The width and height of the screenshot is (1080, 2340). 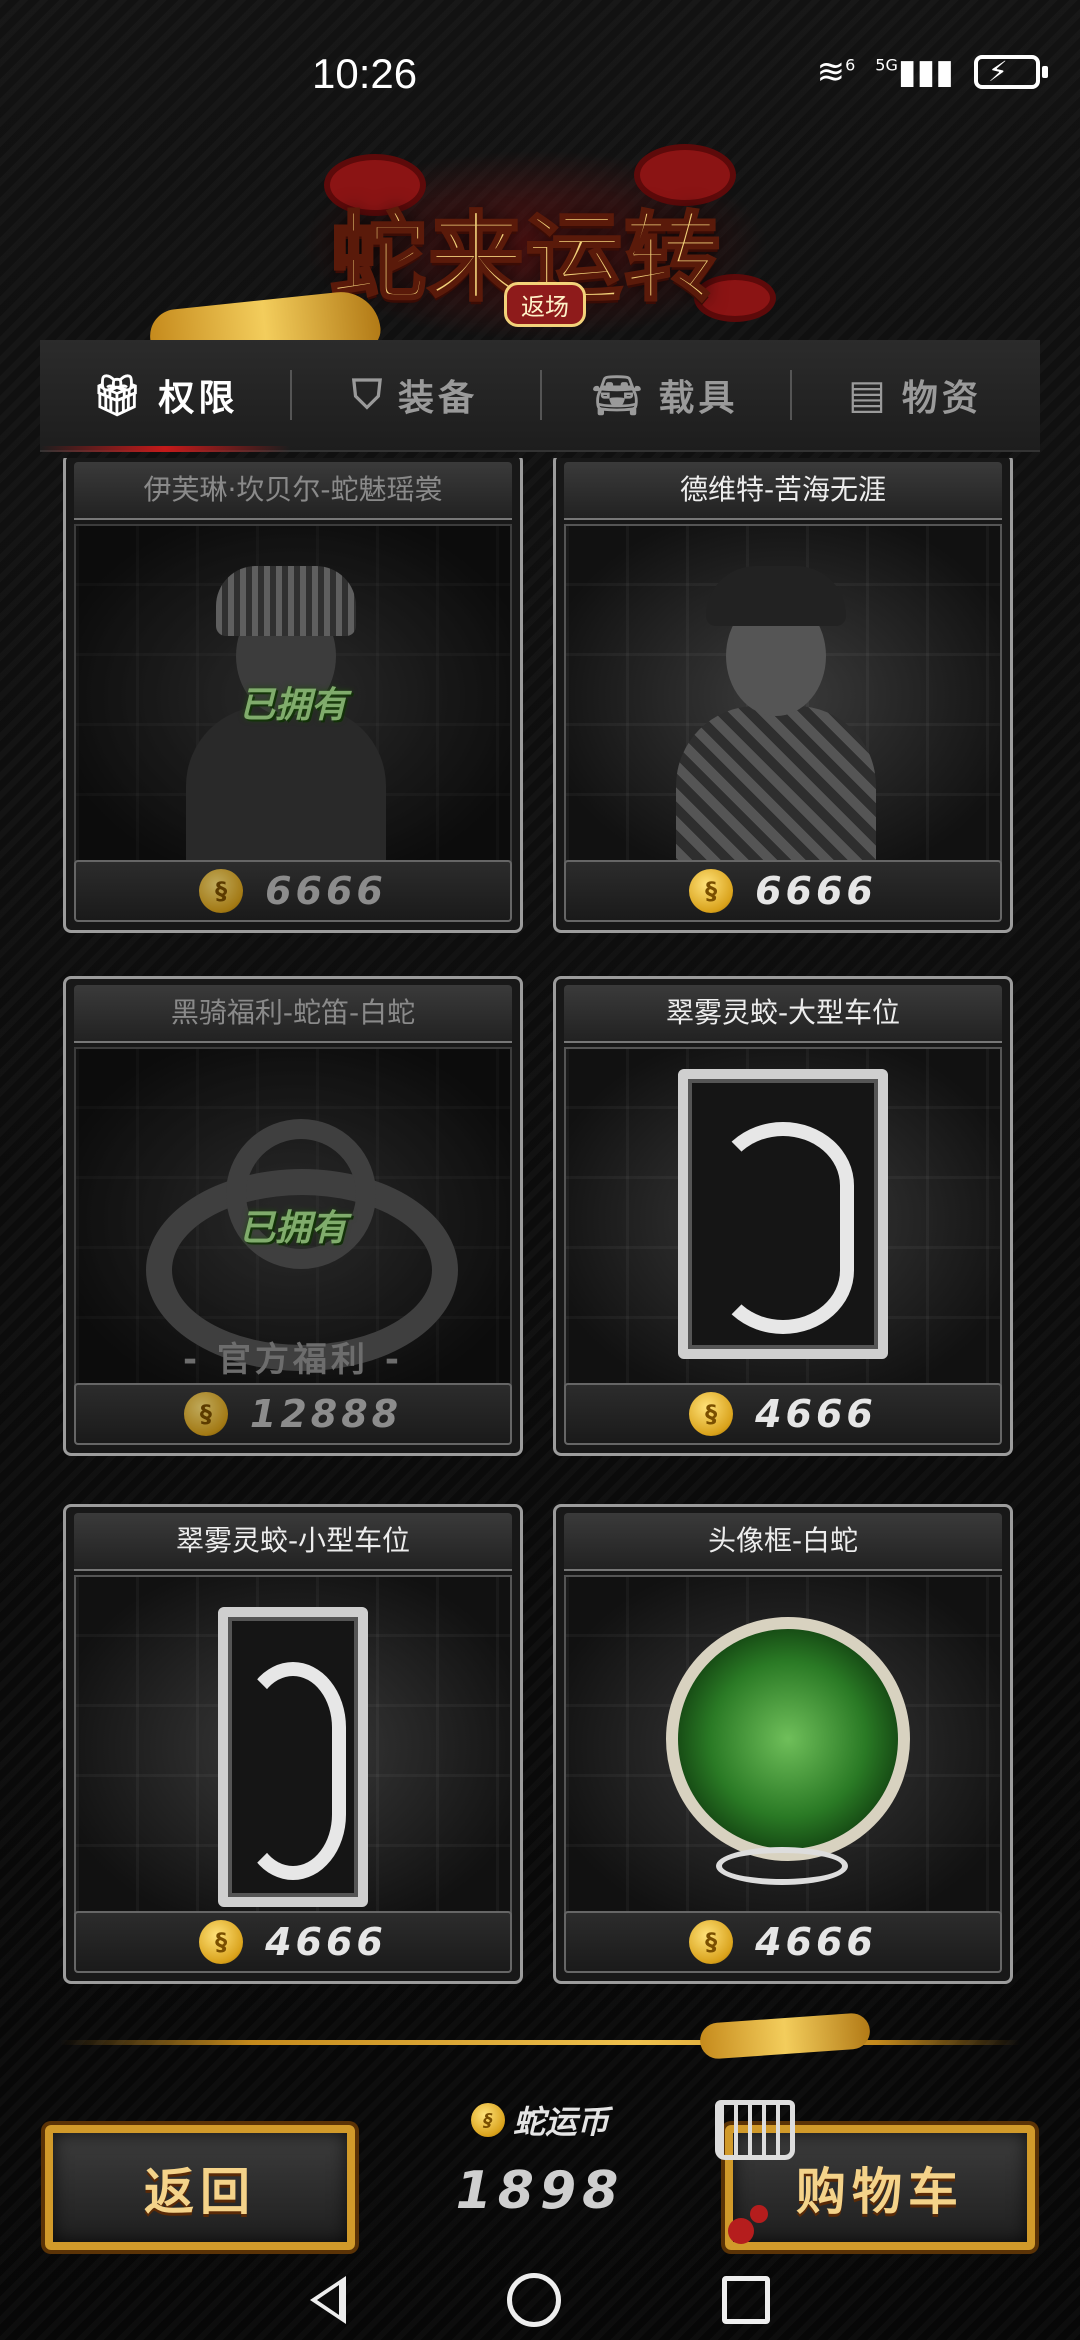 What do you see at coordinates (1011, 72) in the screenshot?
I see `battery-icon: ⚡` at bounding box center [1011, 72].